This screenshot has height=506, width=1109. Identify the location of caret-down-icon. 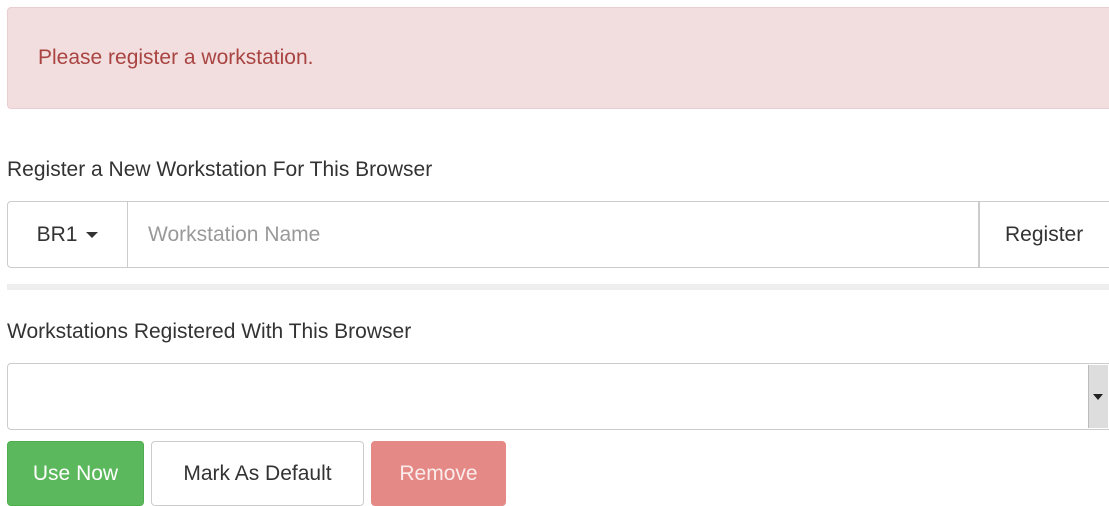
(92, 234).